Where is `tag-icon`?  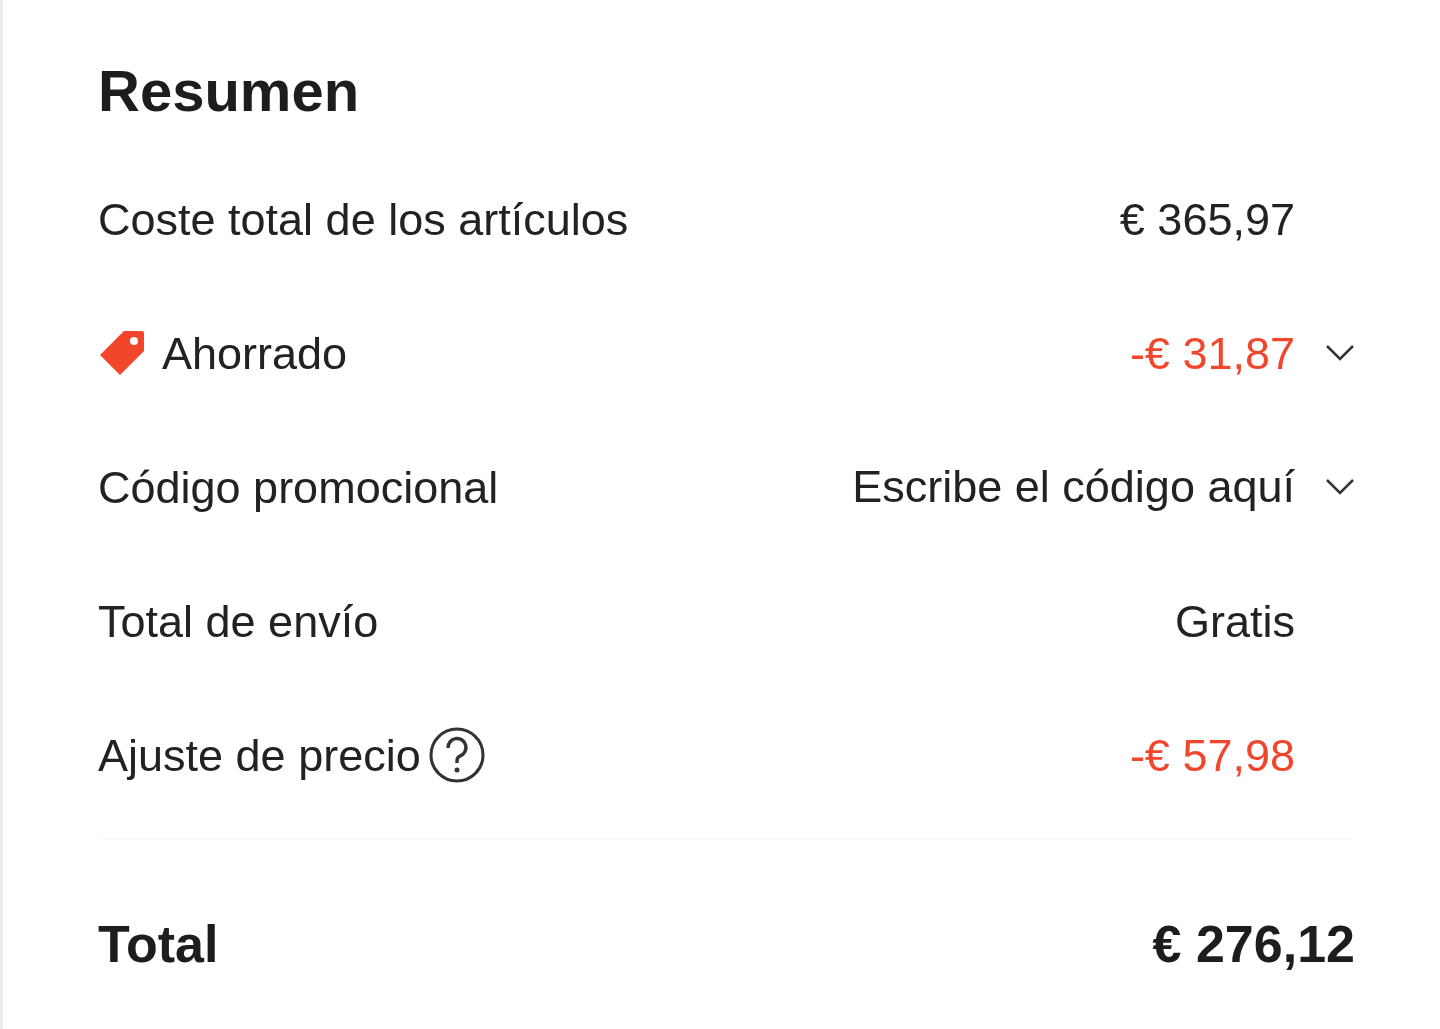 tag-icon is located at coordinates (122, 353).